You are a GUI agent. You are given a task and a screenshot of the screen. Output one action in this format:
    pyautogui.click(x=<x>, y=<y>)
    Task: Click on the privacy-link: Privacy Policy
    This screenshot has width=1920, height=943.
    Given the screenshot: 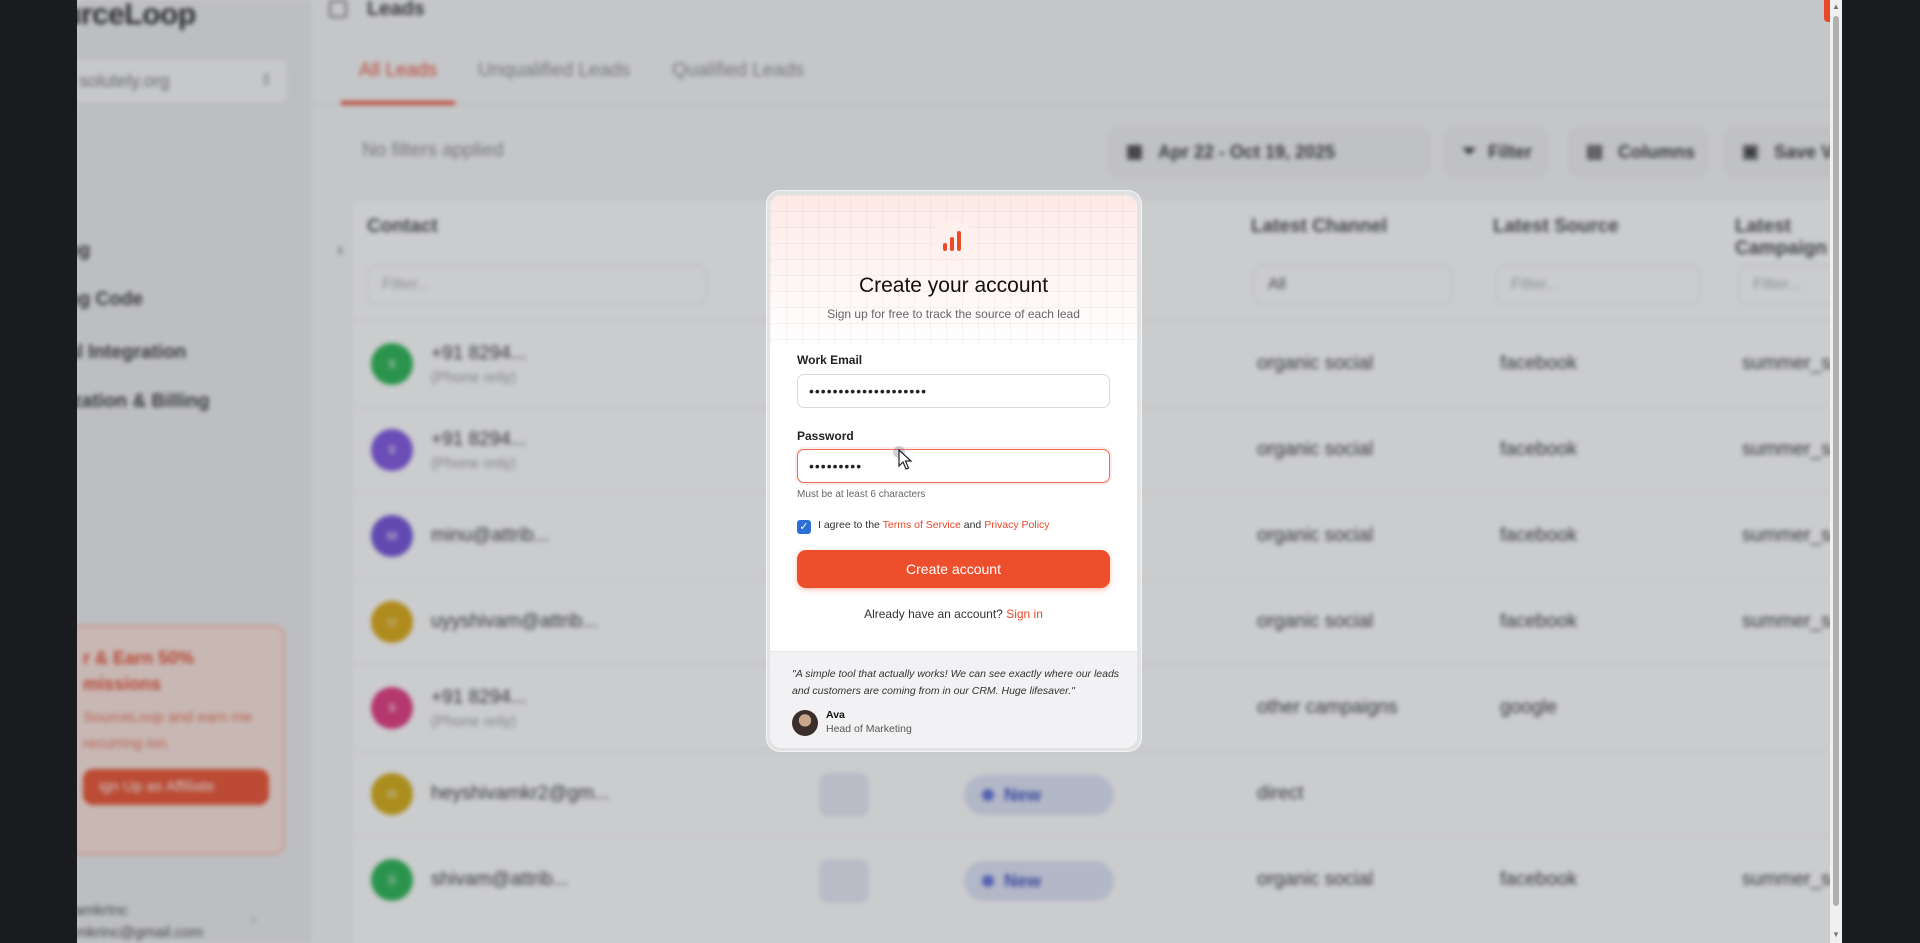 What is the action you would take?
    pyautogui.click(x=1016, y=525)
    